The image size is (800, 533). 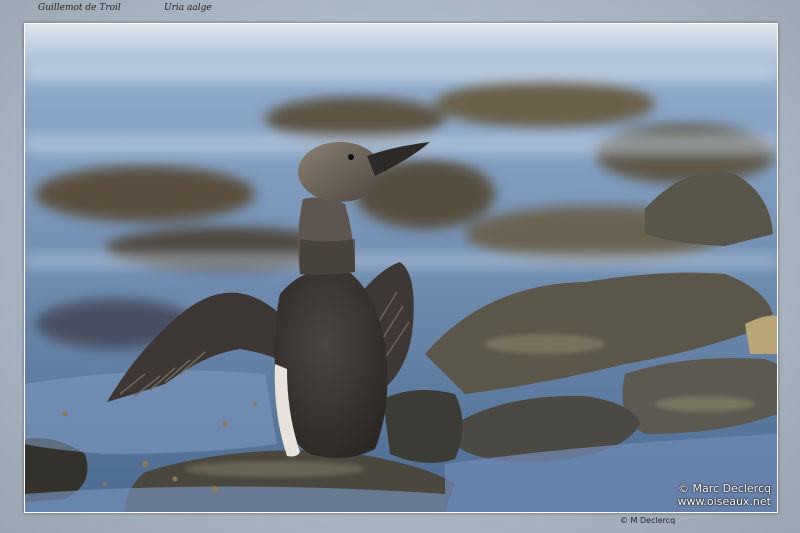 I want to click on bird-head, so click(x=340, y=172).